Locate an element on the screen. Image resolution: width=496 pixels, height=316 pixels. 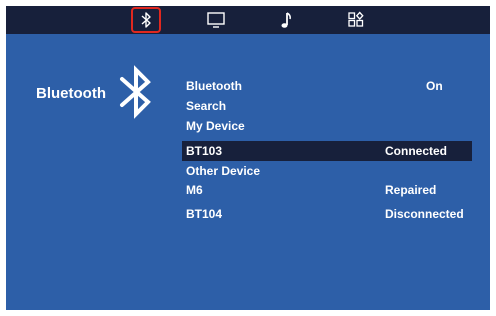
bluetooth-icon is located at coordinates (146, 20).